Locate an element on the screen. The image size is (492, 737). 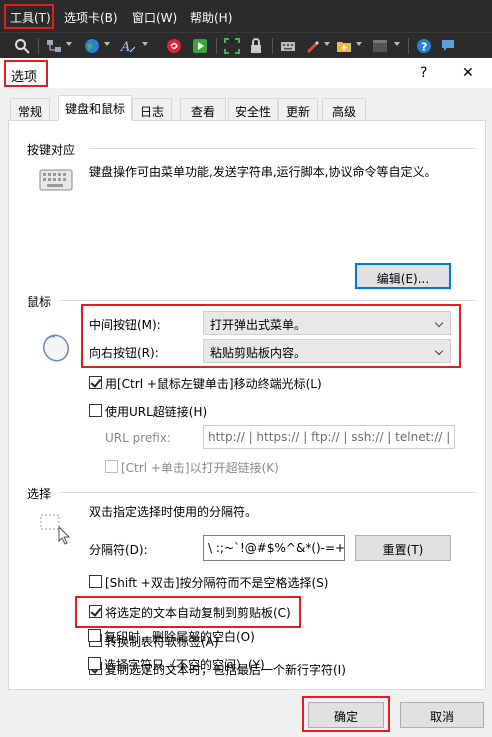
window-icon is located at coordinates (380, 46).